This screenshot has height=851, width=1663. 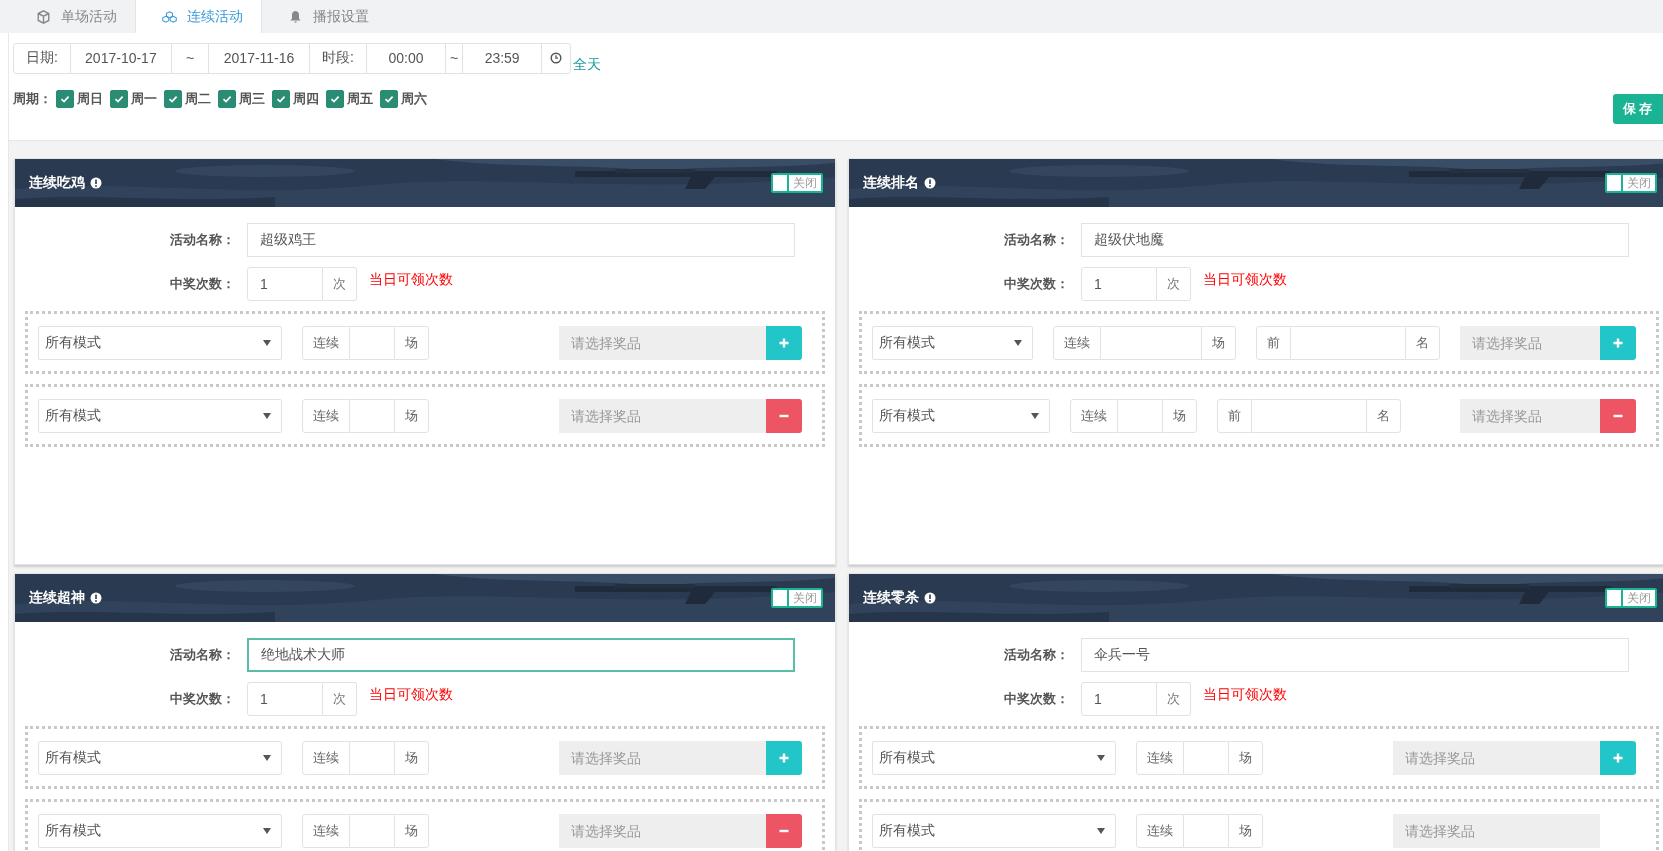 I want to click on name-field: 伞兵一号, so click(x=1355, y=655).